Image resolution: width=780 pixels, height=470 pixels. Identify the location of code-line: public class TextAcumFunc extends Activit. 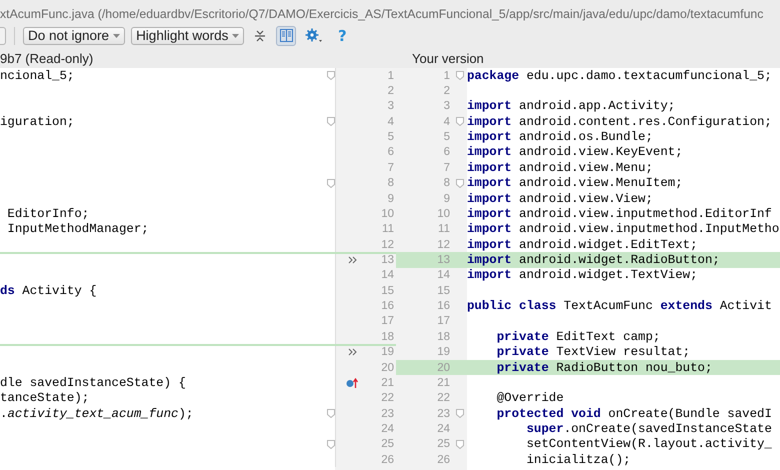
(619, 306).